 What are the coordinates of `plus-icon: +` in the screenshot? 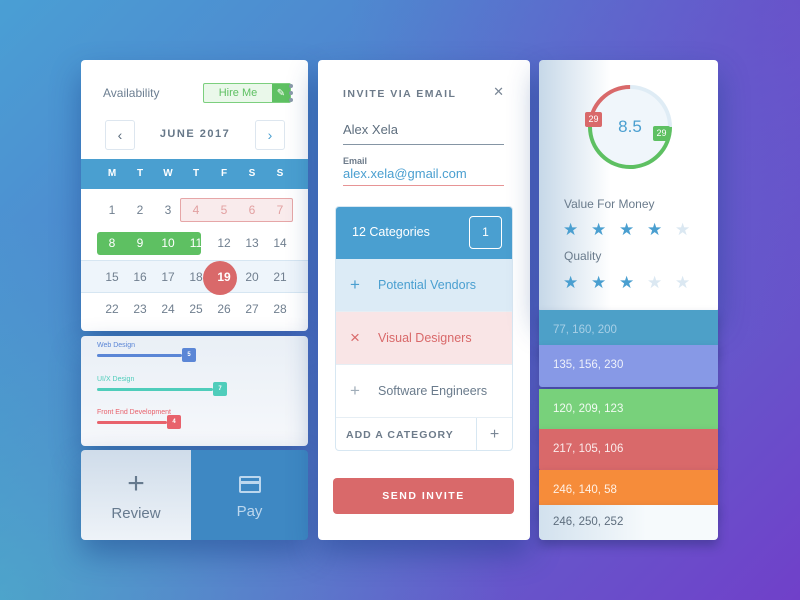 It's located at (136, 483).